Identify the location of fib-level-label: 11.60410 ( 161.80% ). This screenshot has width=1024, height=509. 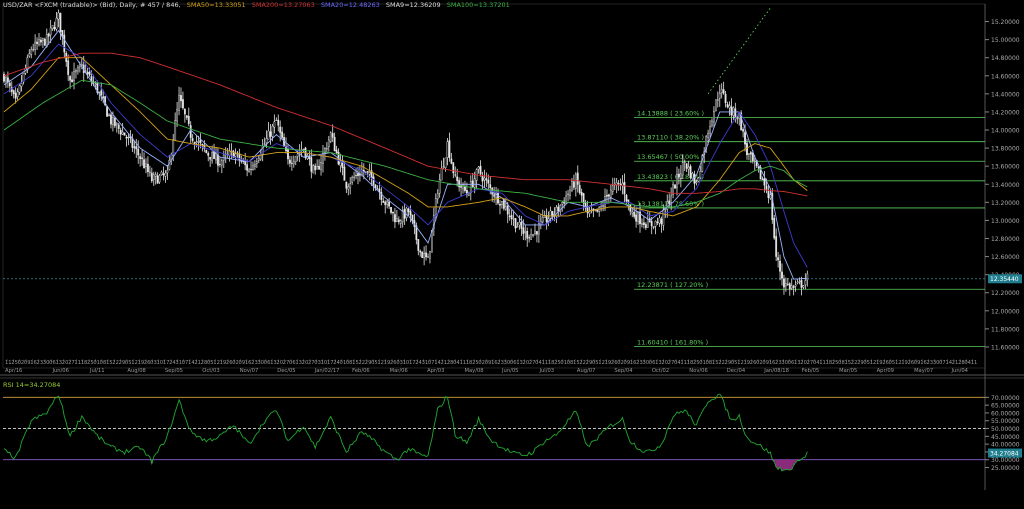
(672, 343).